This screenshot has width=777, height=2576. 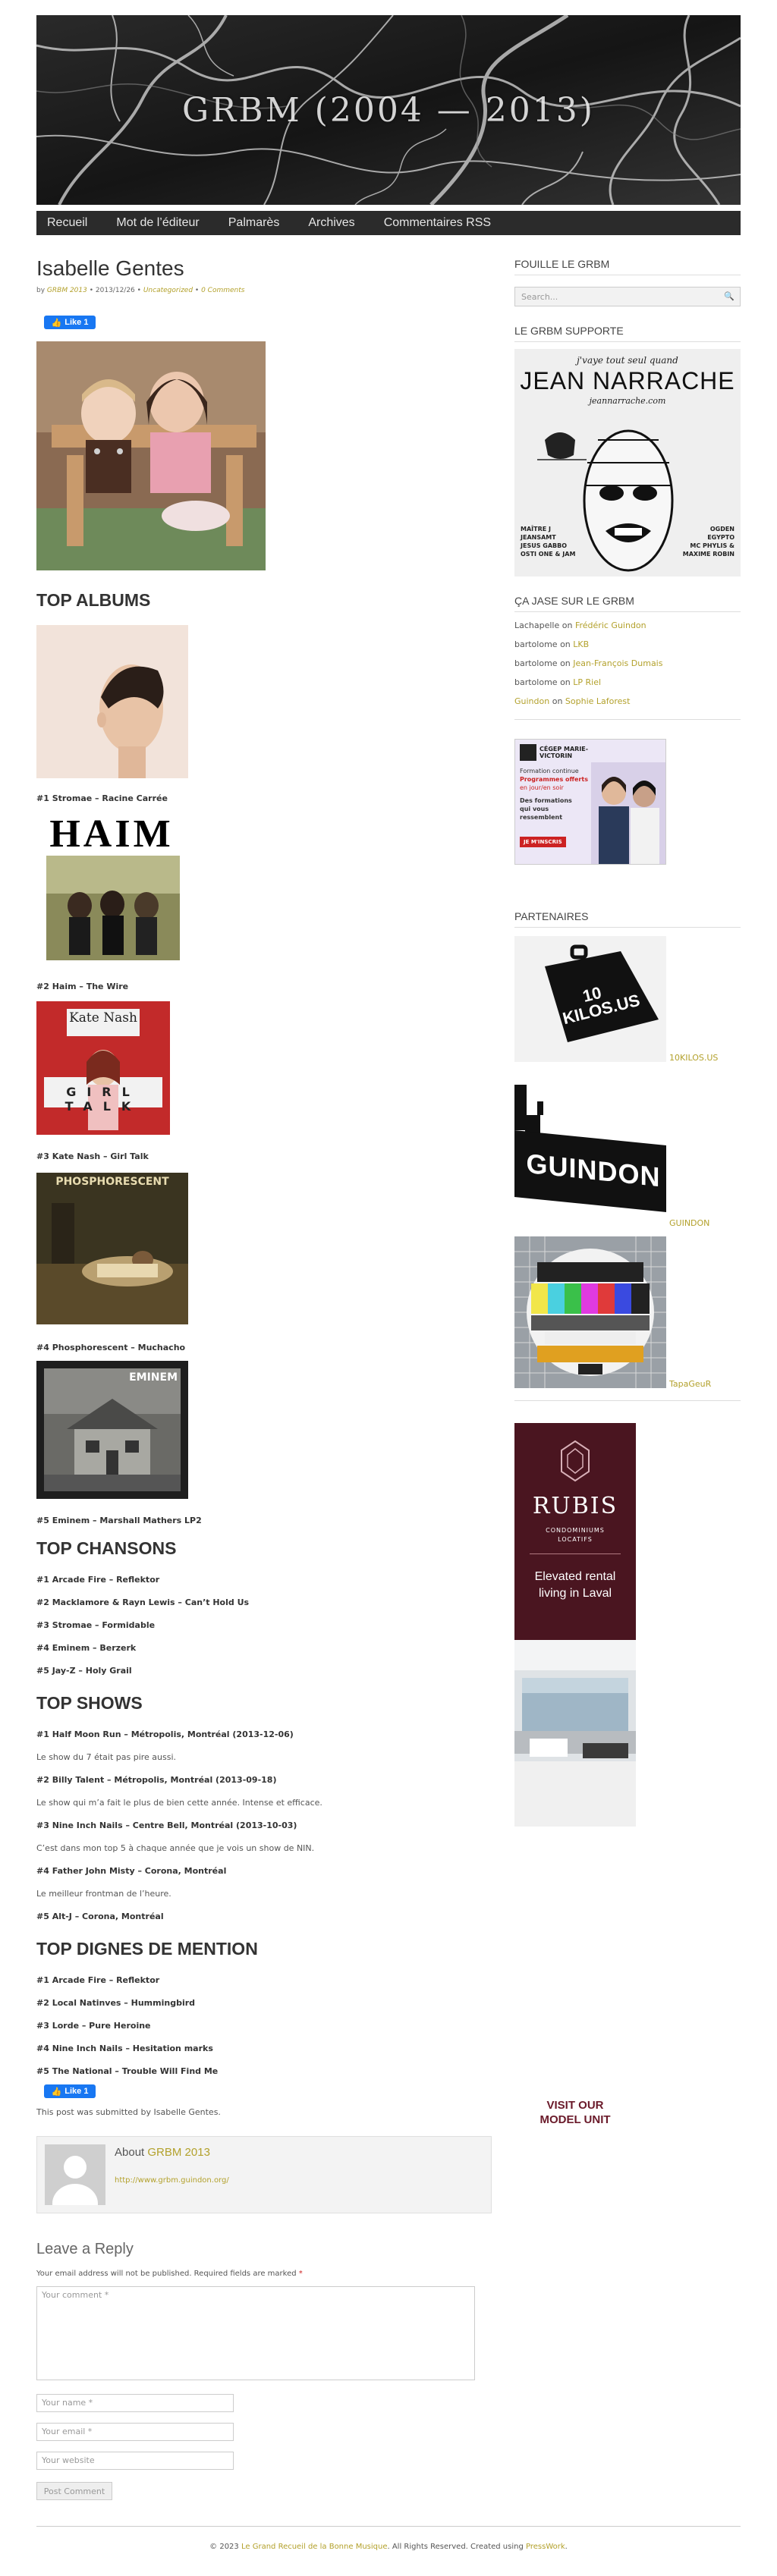 What do you see at coordinates (575, 2105) in the screenshot?
I see `rubis-cta-line-1: VISIT OUR` at bounding box center [575, 2105].